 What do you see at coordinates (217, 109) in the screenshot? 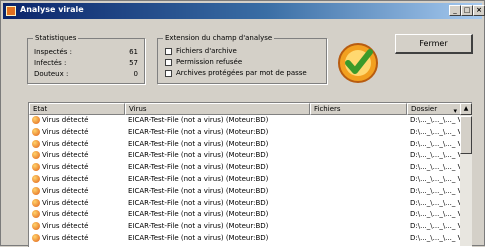
I see `column-header-virus: Virus` at bounding box center [217, 109].